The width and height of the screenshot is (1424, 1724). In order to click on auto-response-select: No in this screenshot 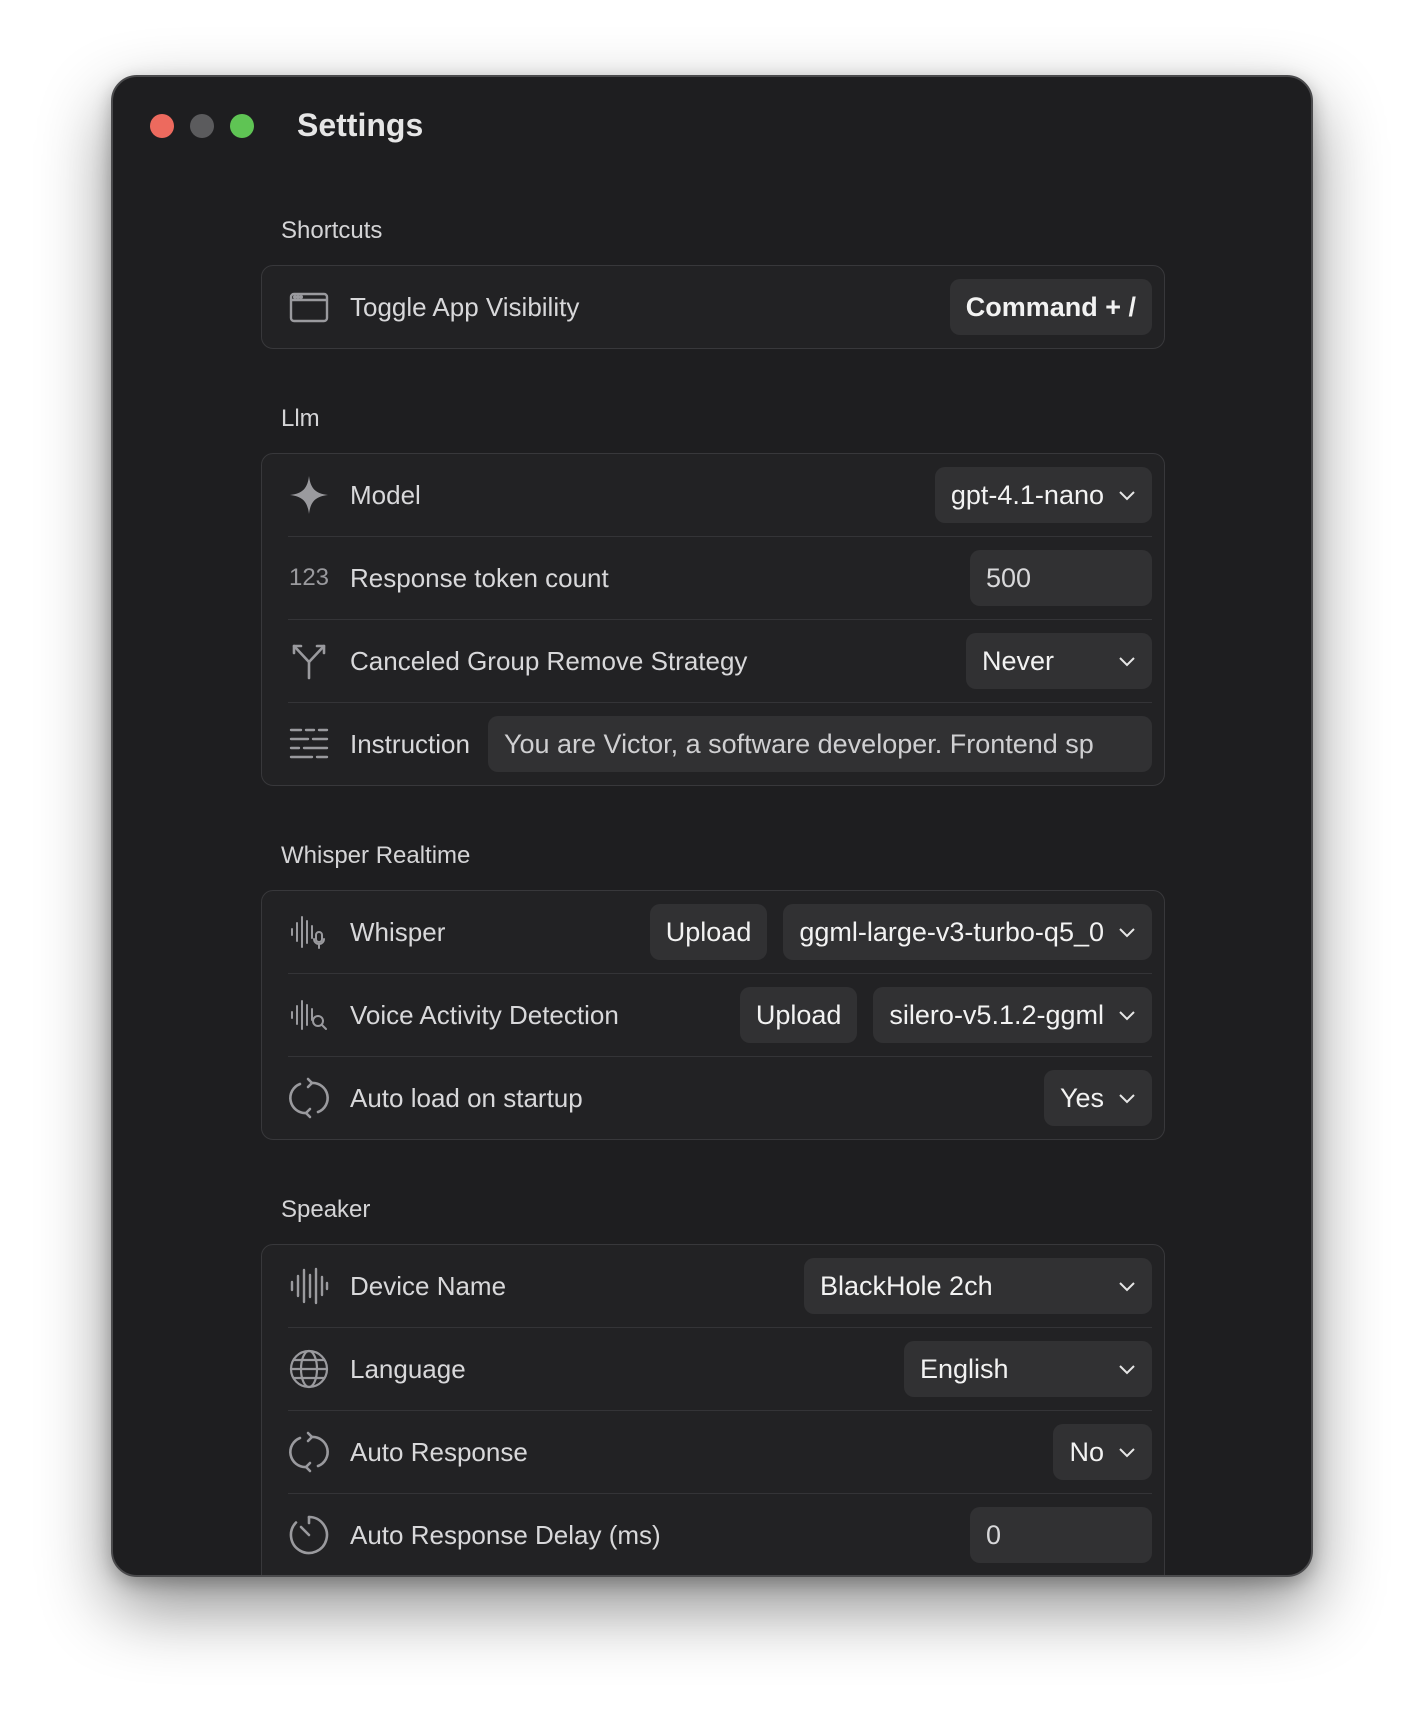, I will do `click(1102, 1452)`.